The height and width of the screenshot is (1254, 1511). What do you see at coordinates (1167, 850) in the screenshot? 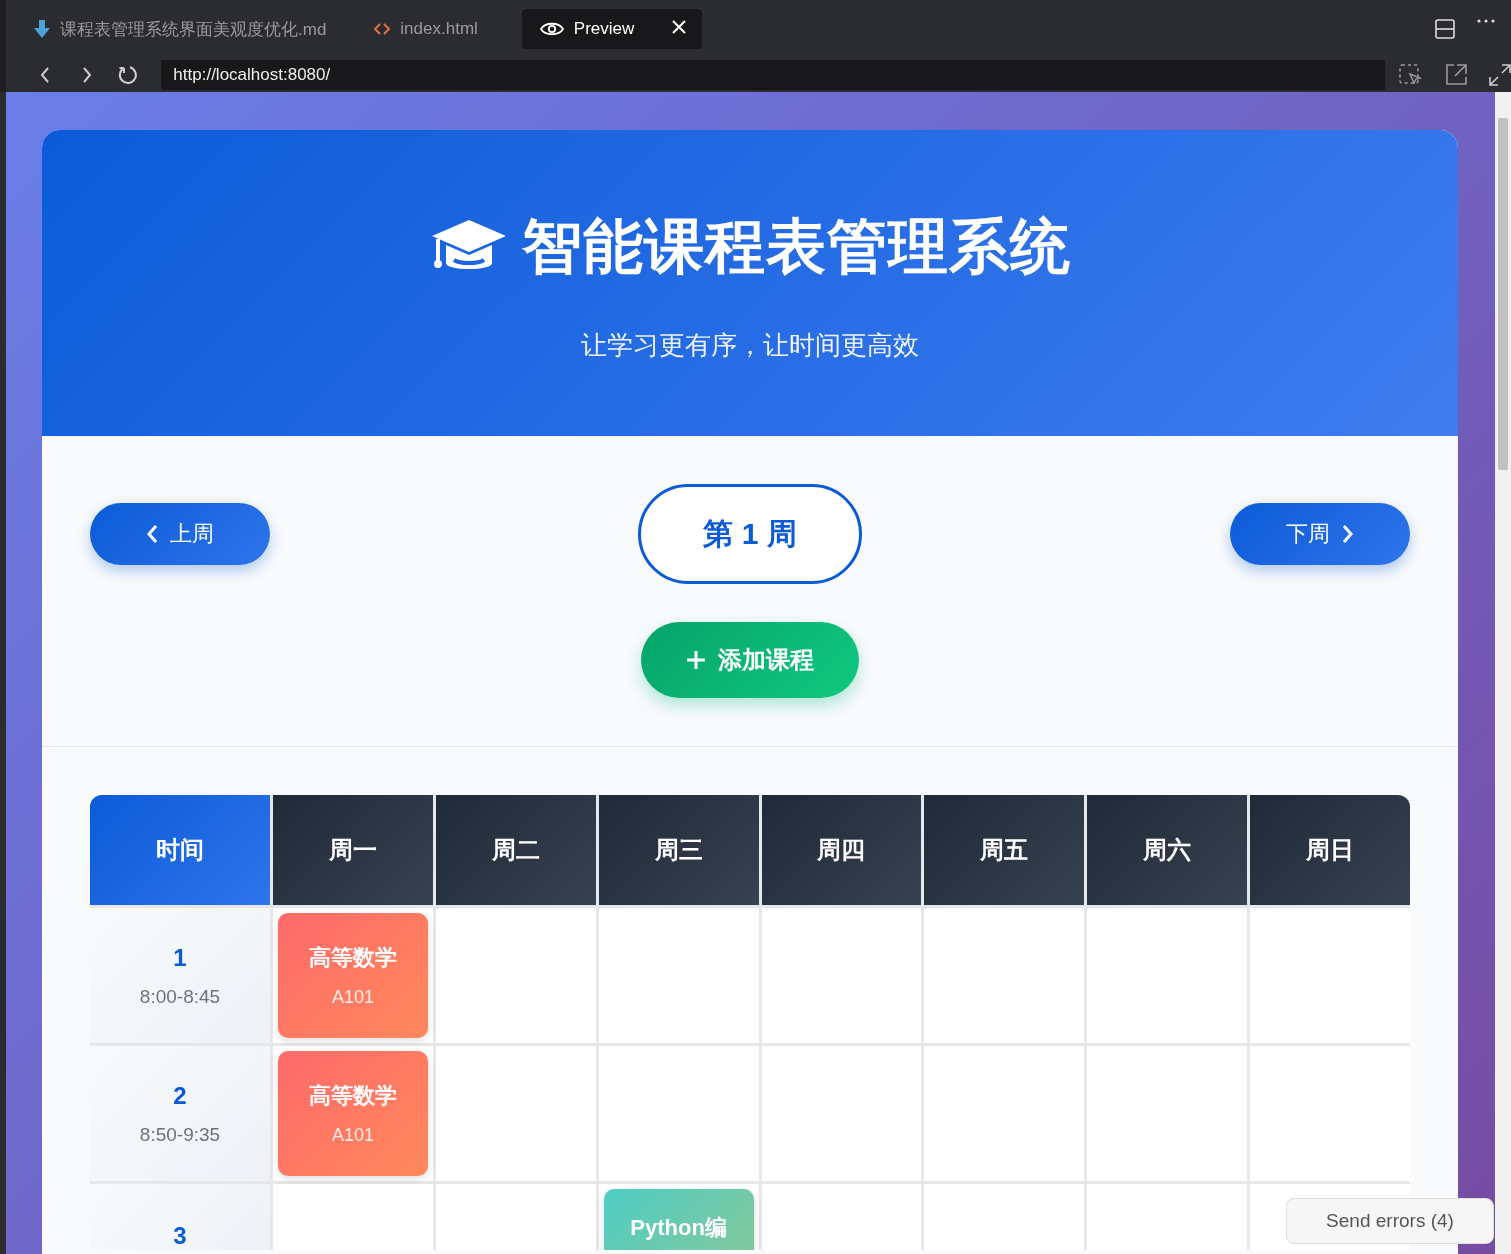
I see `column-header: 周六` at bounding box center [1167, 850].